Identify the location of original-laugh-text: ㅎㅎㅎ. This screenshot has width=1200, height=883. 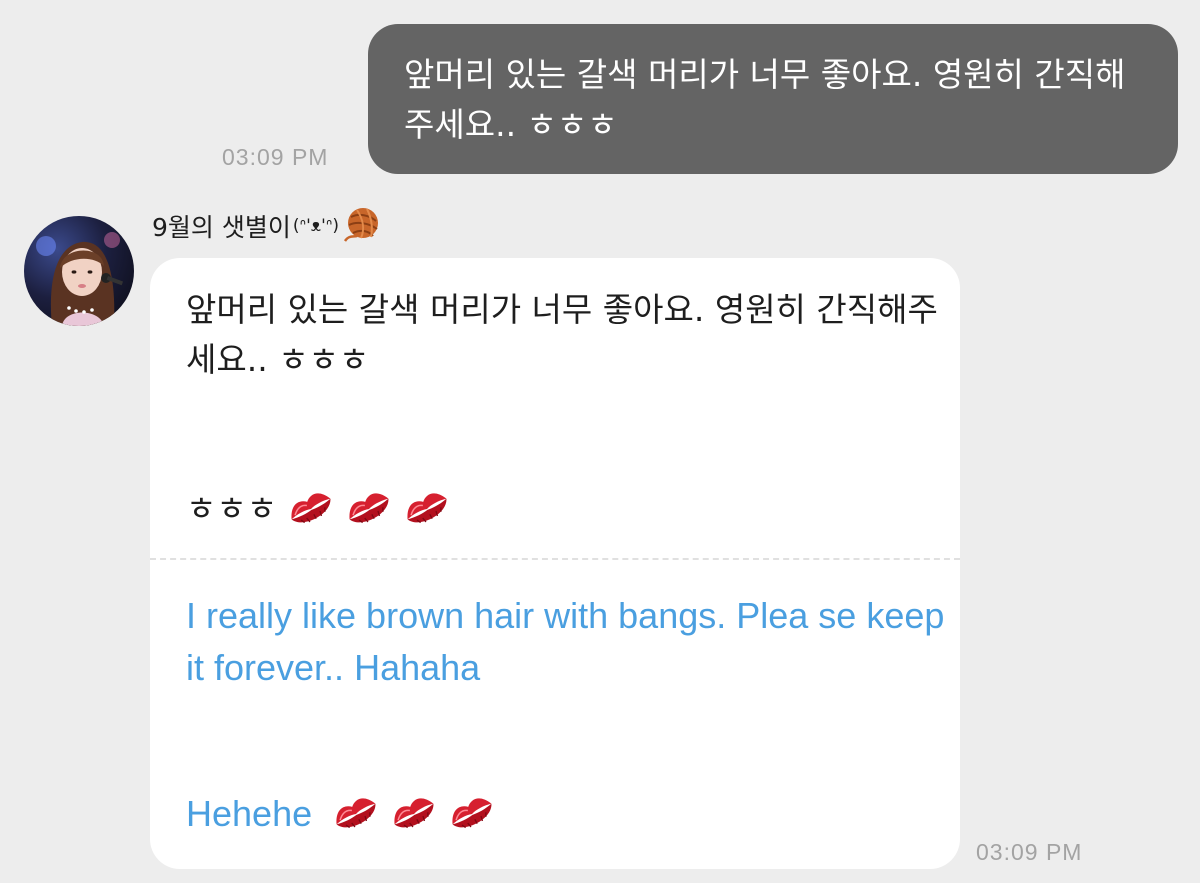
(232, 508).